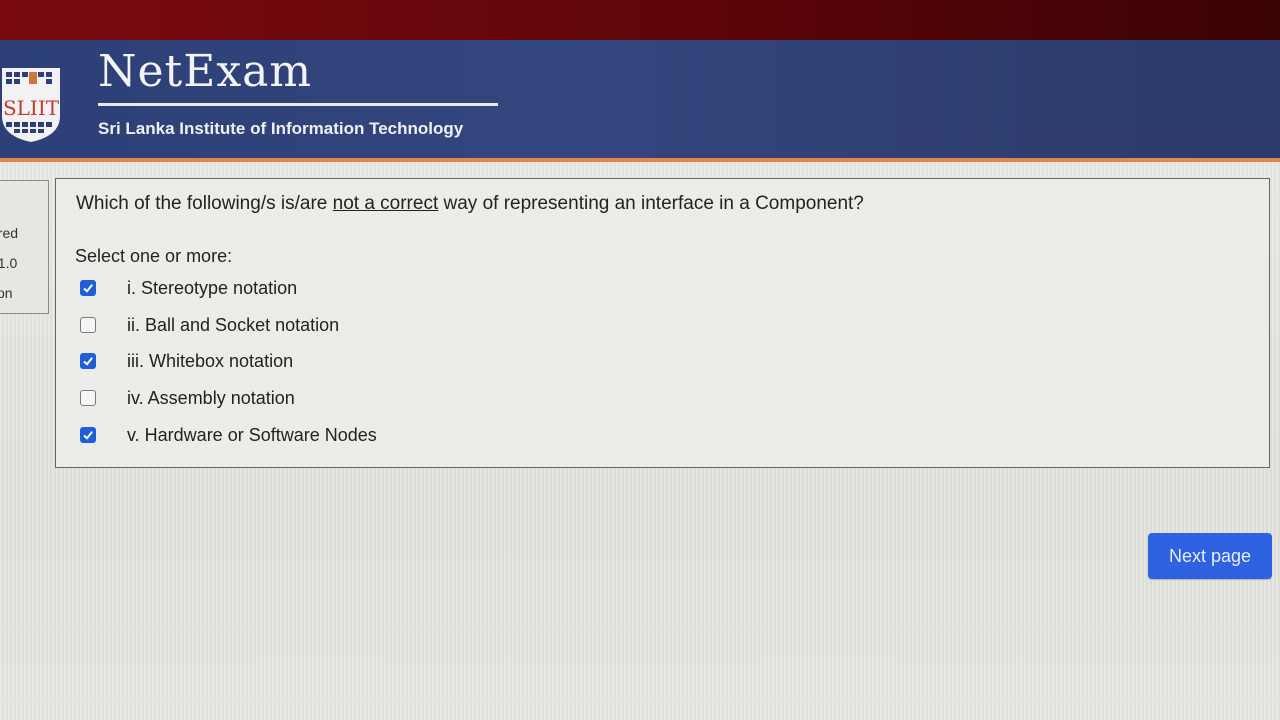 Image resolution: width=1280 pixels, height=720 pixels. What do you see at coordinates (640, 21) in the screenshot?
I see `screen-bezel` at bounding box center [640, 21].